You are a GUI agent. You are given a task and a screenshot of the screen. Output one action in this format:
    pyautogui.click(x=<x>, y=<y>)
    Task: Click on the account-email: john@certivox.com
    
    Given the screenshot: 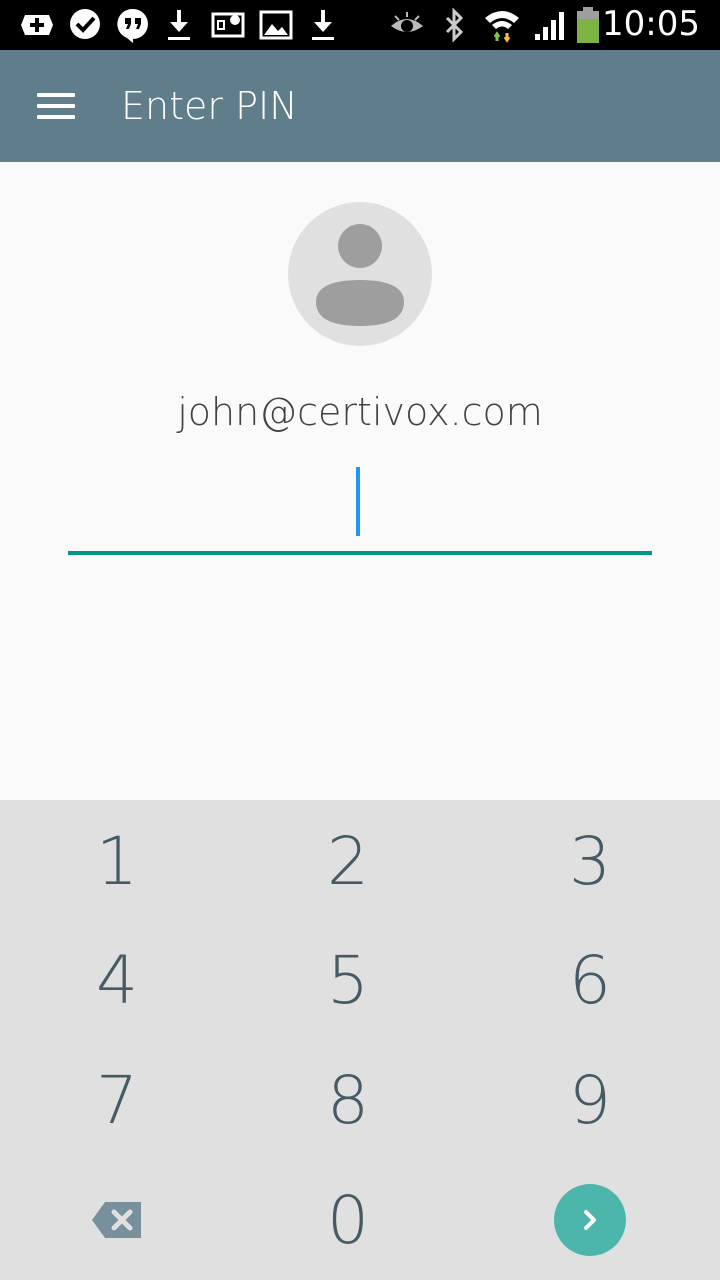 What is the action you would take?
    pyautogui.click(x=360, y=412)
    